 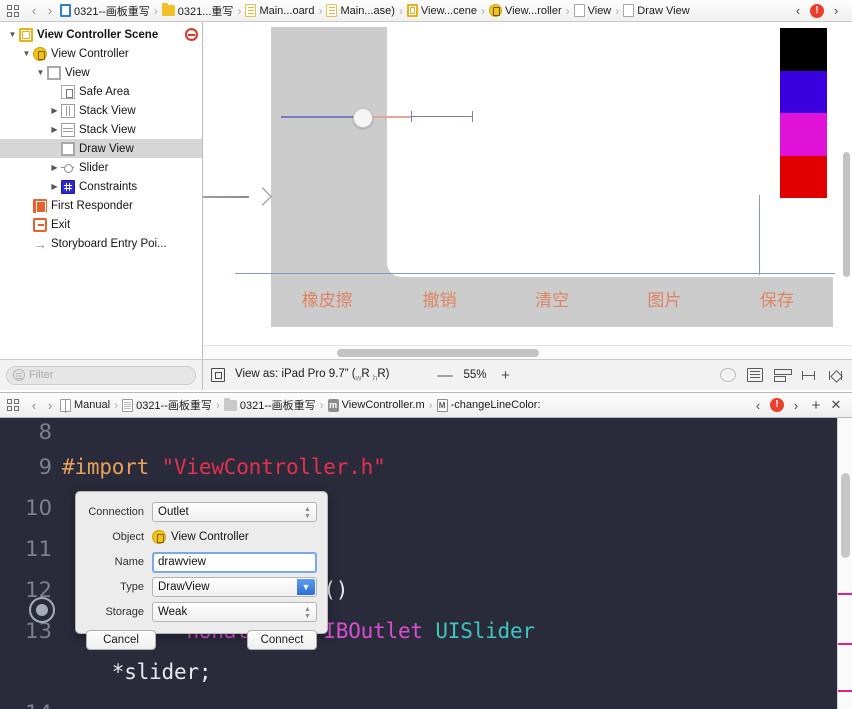 I want to click on breadcrumb-storyboard-base: Main...ase), so click(x=360, y=10).